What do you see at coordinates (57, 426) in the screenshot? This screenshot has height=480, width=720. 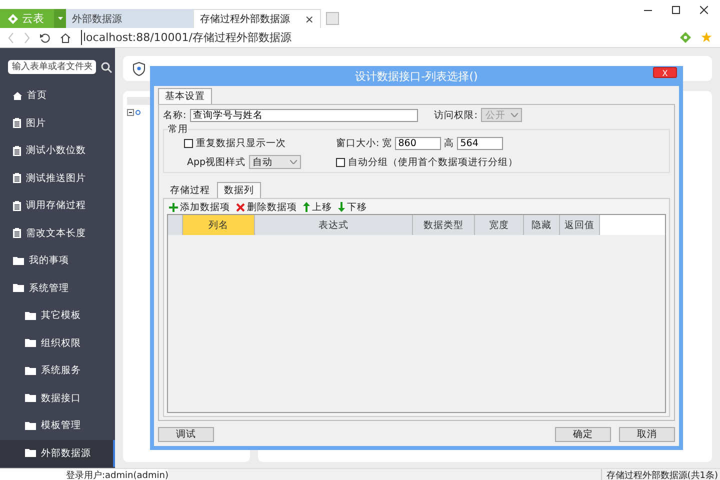 I see `sidebar-item: 模板管理` at bounding box center [57, 426].